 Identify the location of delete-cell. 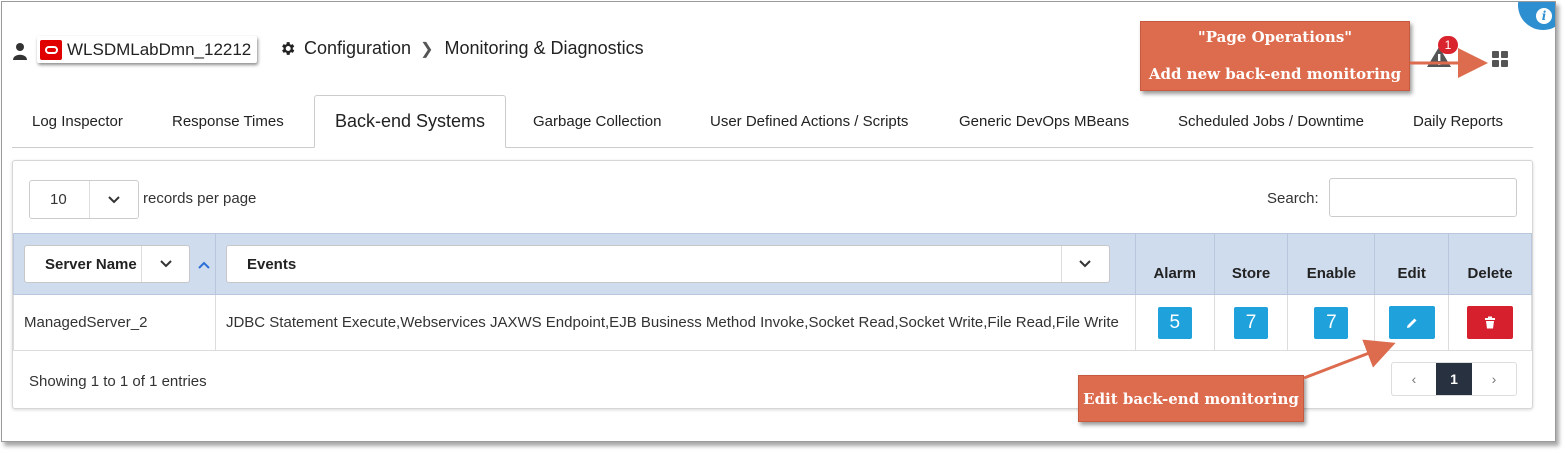
(1490, 322).